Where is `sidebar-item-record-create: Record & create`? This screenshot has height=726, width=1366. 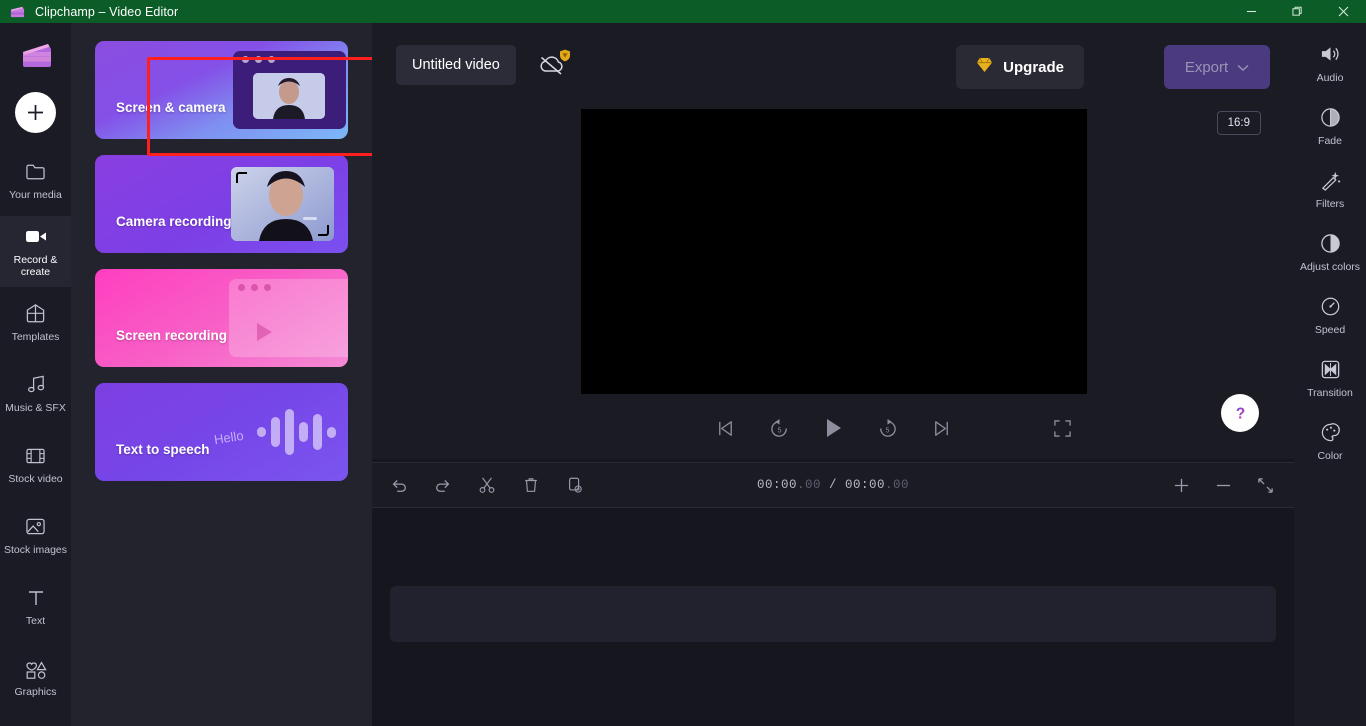
sidebar-item-record-create: Record & create is located at coordinates (35, 251).